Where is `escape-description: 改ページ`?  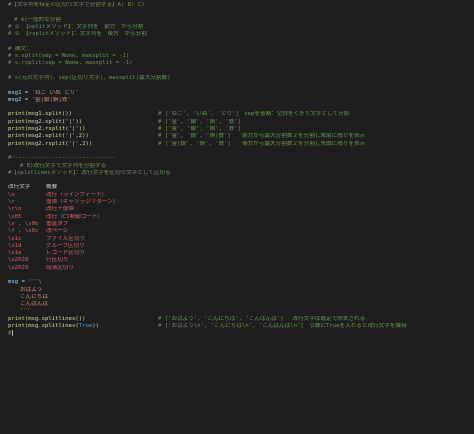 escape-description: 改ページ is located at coordinates (57, 231).